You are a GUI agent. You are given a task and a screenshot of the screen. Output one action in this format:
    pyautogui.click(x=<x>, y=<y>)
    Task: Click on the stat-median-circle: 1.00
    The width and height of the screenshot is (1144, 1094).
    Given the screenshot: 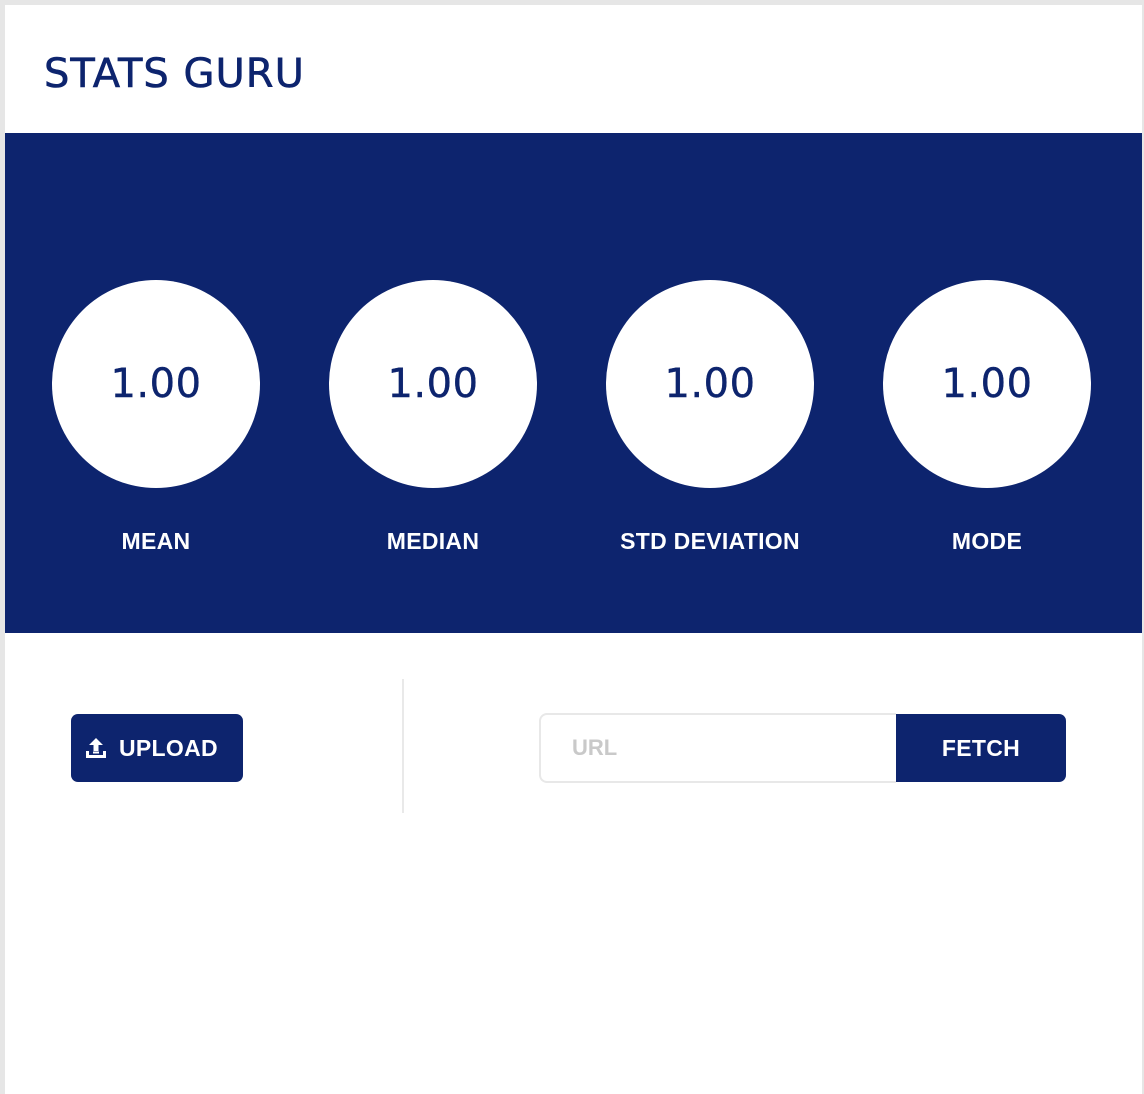 What is the action you would take?
    pyautogui.click(x=433, y=384)
    